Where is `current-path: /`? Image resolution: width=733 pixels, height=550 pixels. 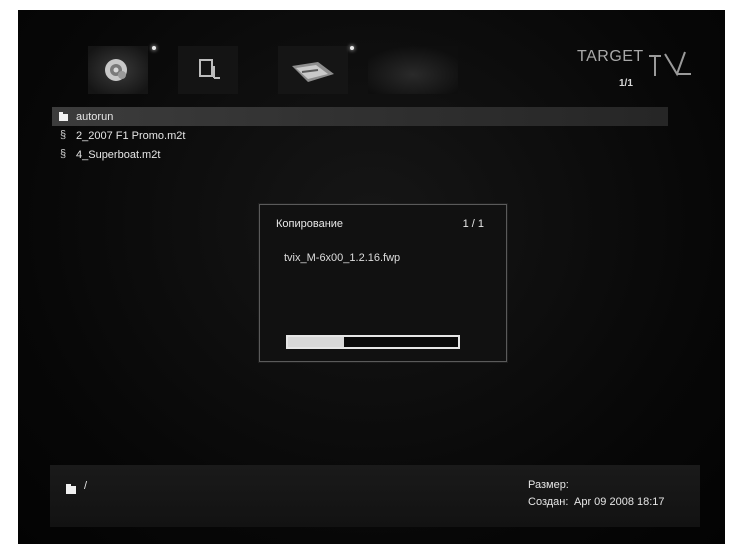 current-path: / is located at coordinates (86, 486).